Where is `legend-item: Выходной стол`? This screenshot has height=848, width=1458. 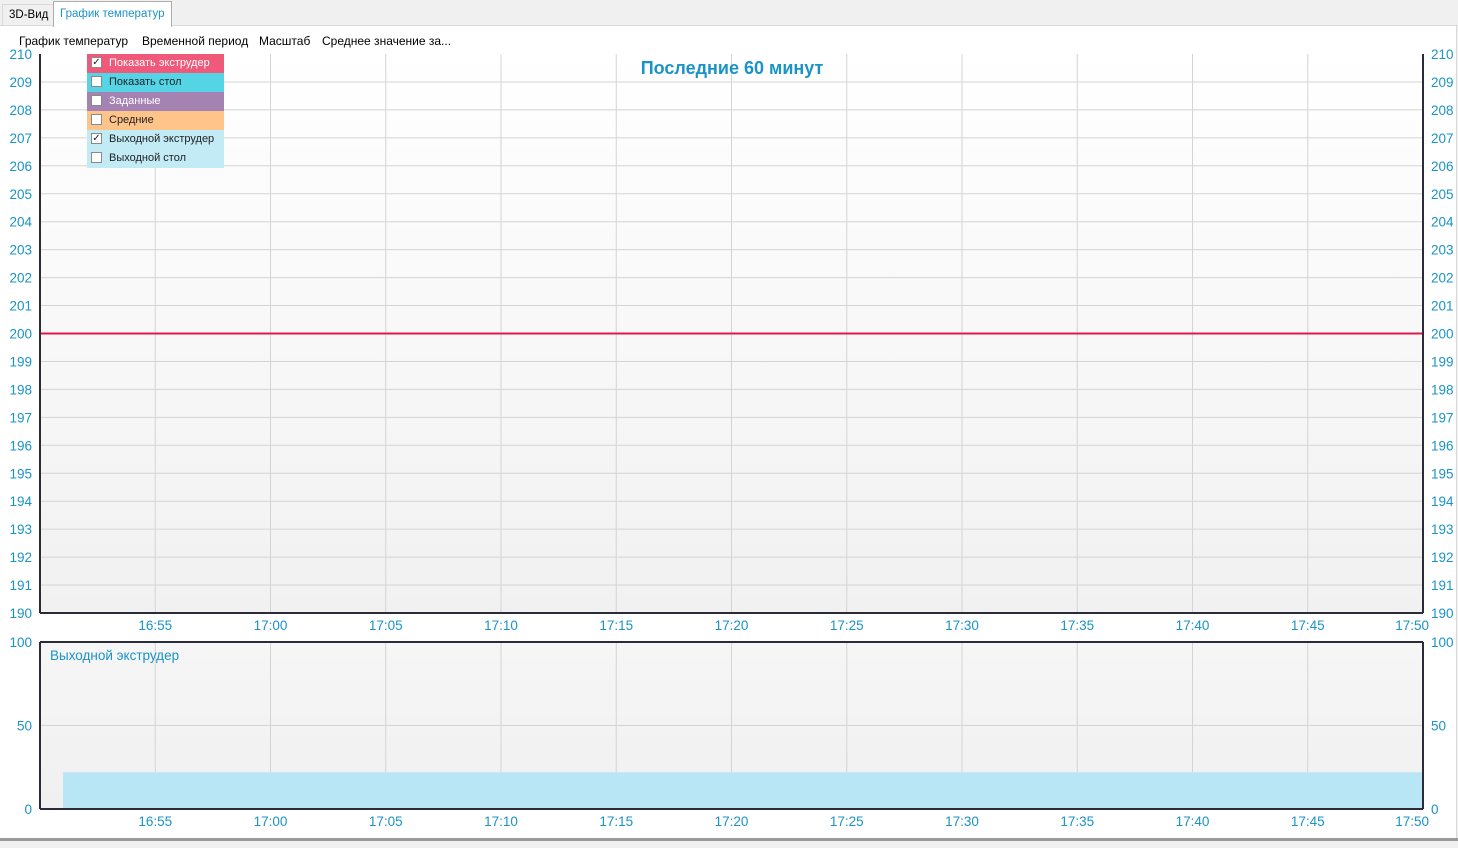
legend-item: Выходной стол is located at coordinates (155, 158).